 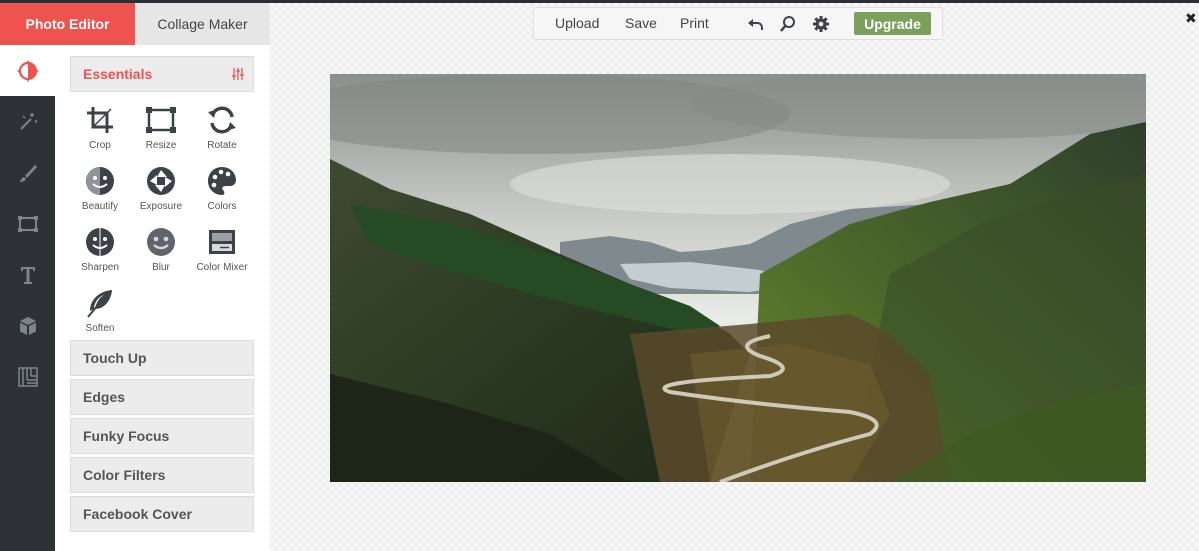 What do you see at coordinates (99, 304) in the screenshot?
I see `feather-icon` at bounding box center [99, 304].